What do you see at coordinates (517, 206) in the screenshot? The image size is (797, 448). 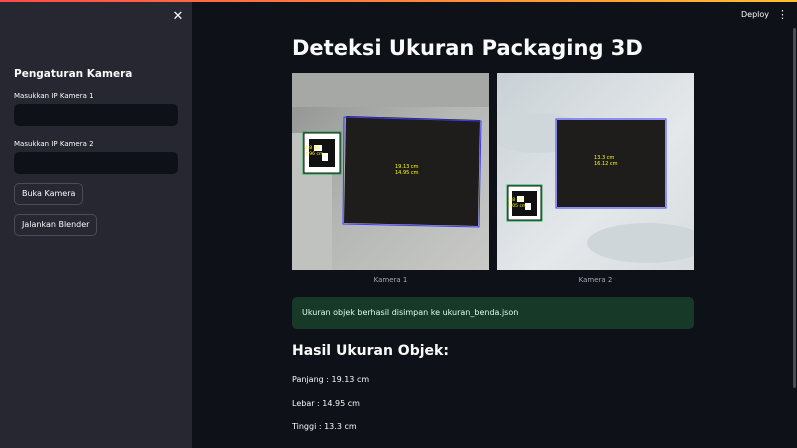 I see `camera2-marker-text-2: 5.05 cm` at bounding box center [517, 206].